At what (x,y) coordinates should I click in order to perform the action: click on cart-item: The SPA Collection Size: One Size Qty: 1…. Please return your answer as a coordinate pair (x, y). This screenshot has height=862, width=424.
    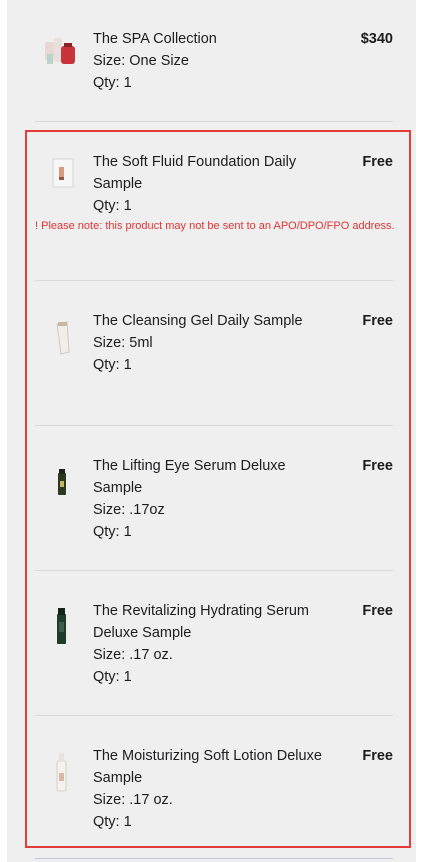
    Looking at the image, I should click on (214, 63).